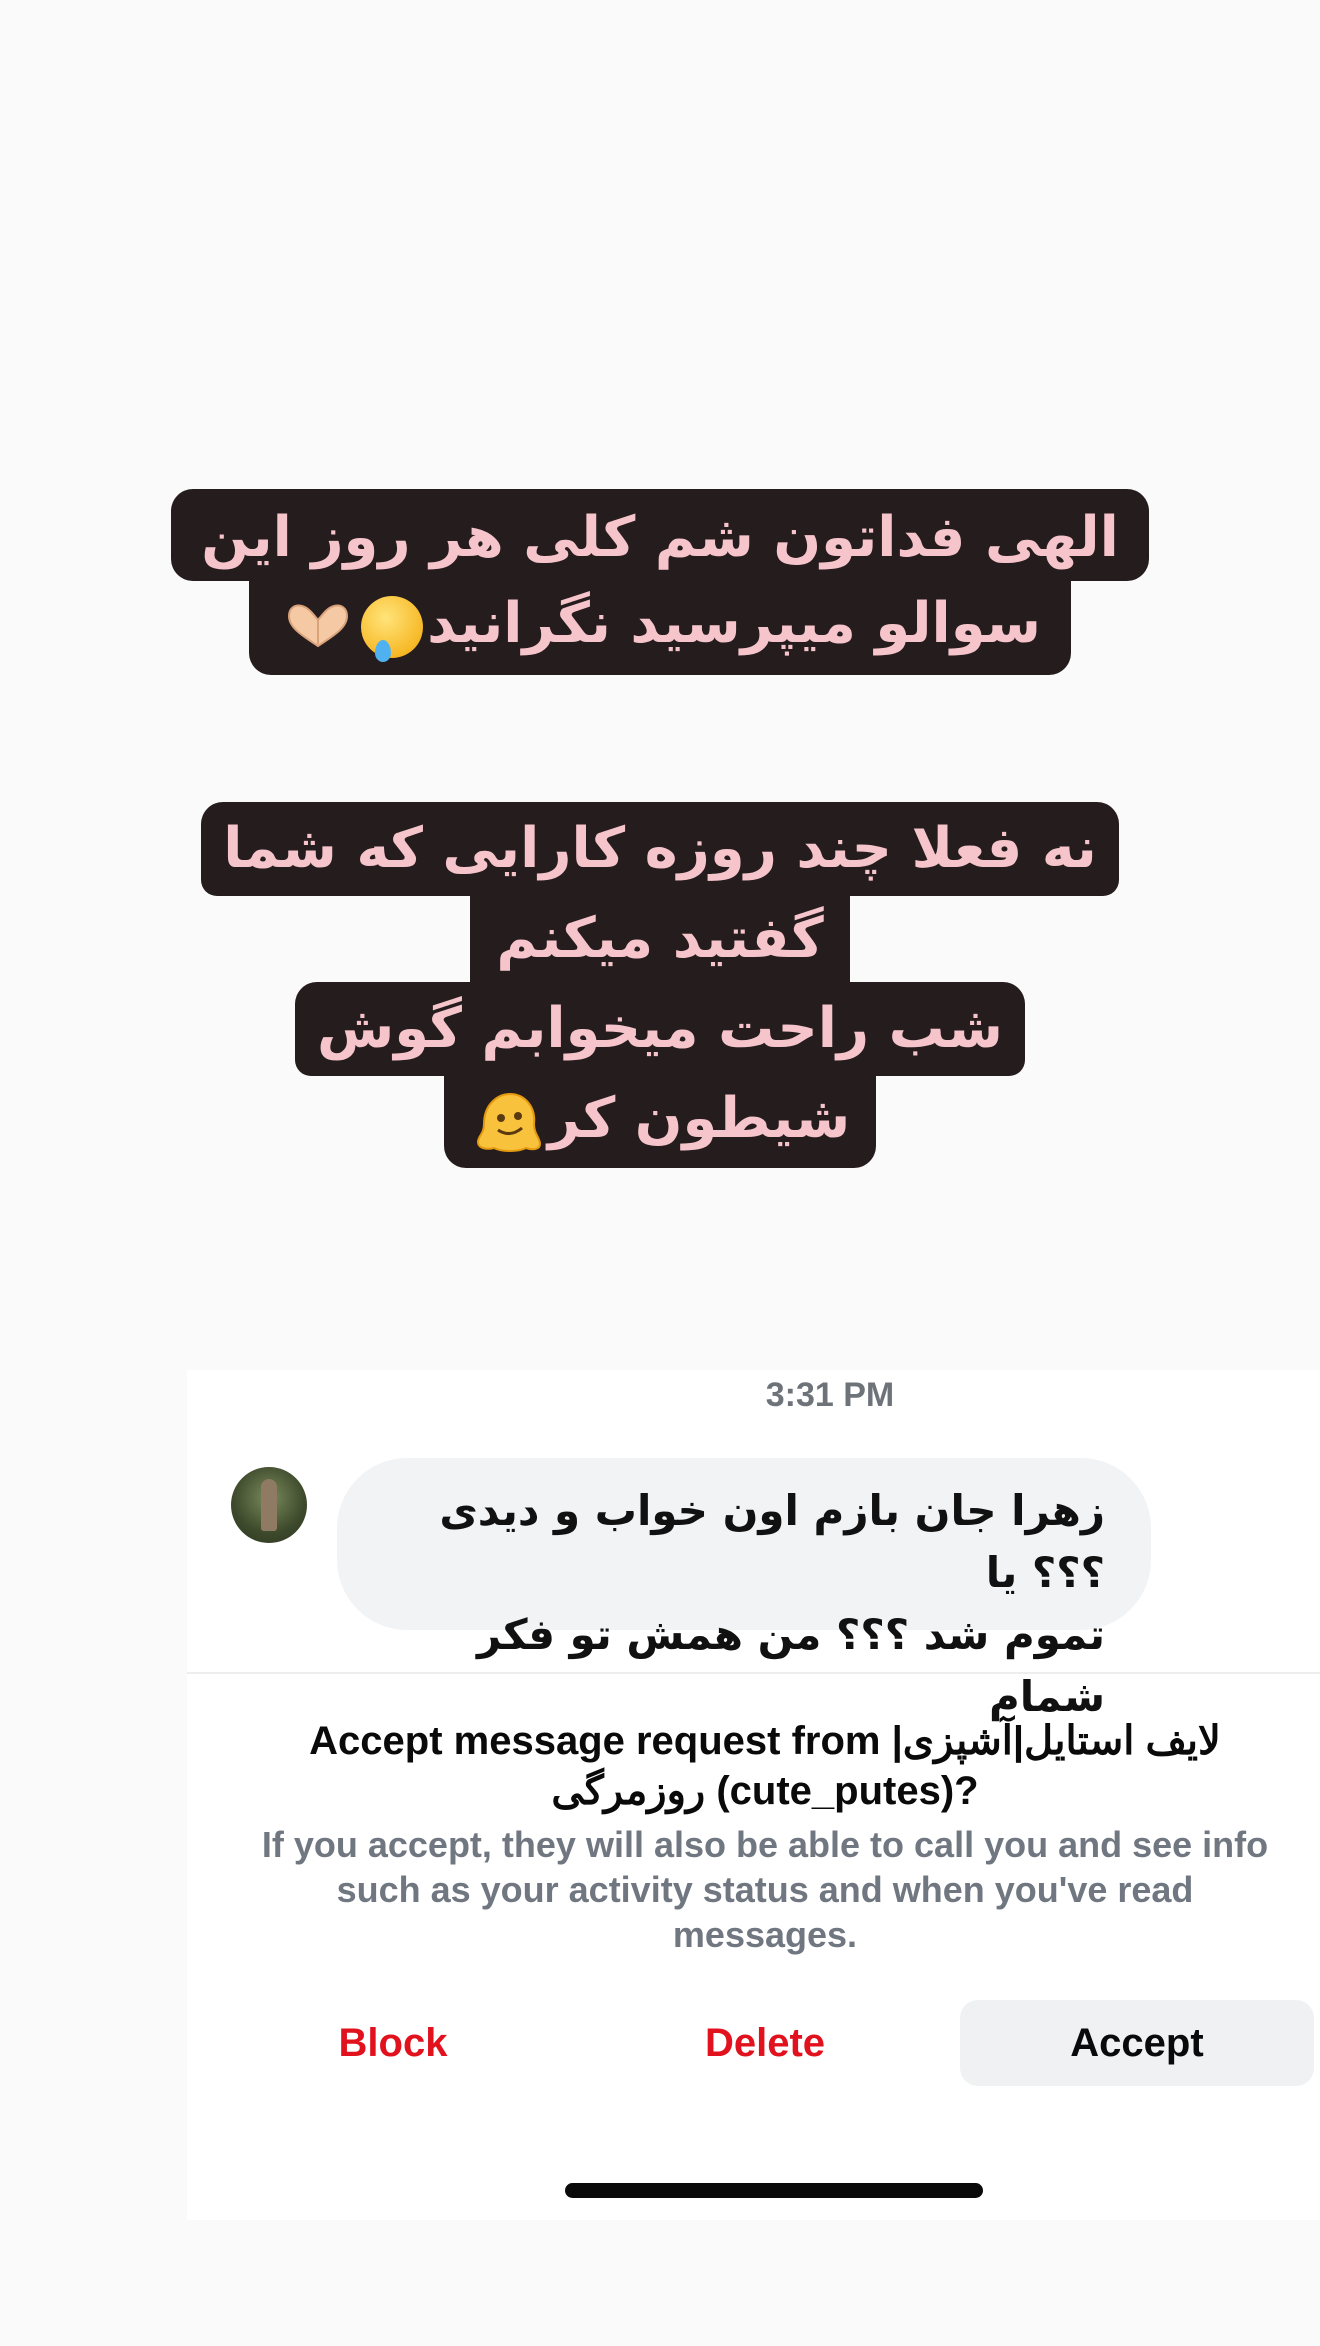 This screenshot has height=2346, width=1320. What do you see at coordinates (269, 1505) in the screenshot?
I see `sender-avatar` at bounding box center [269, 1505].